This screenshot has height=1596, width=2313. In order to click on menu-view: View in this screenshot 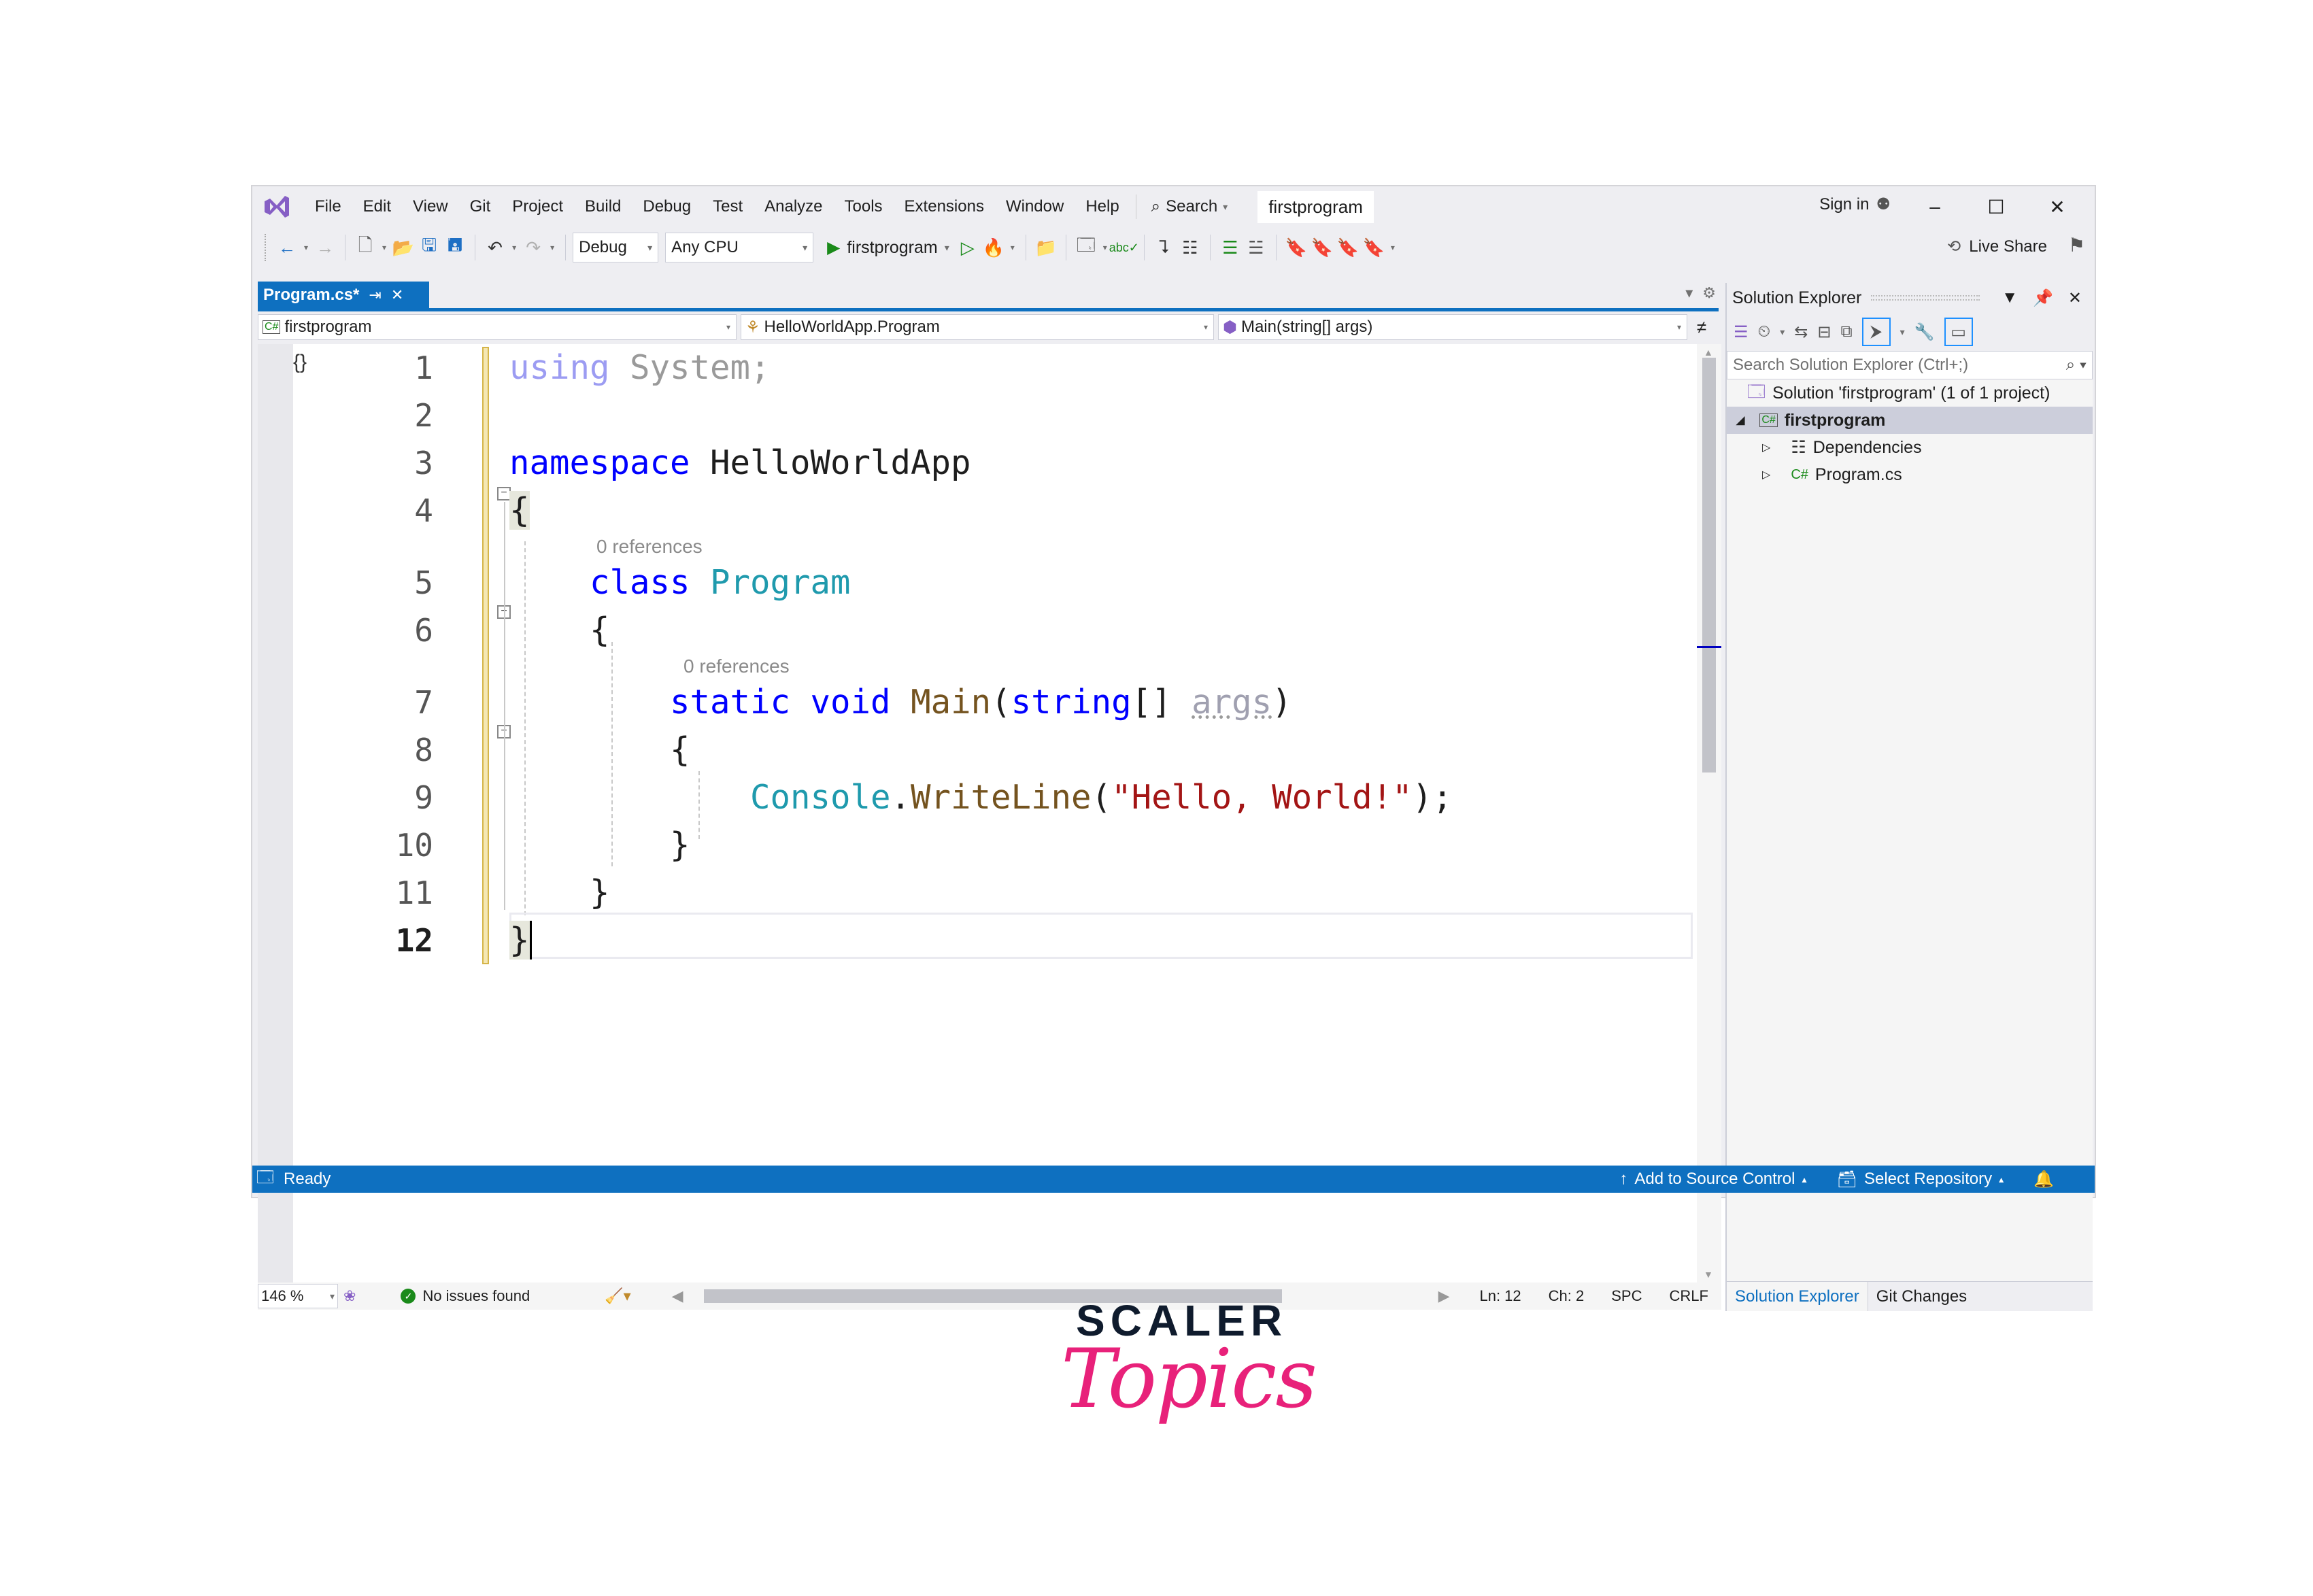, I will do `click(430, 206)`.